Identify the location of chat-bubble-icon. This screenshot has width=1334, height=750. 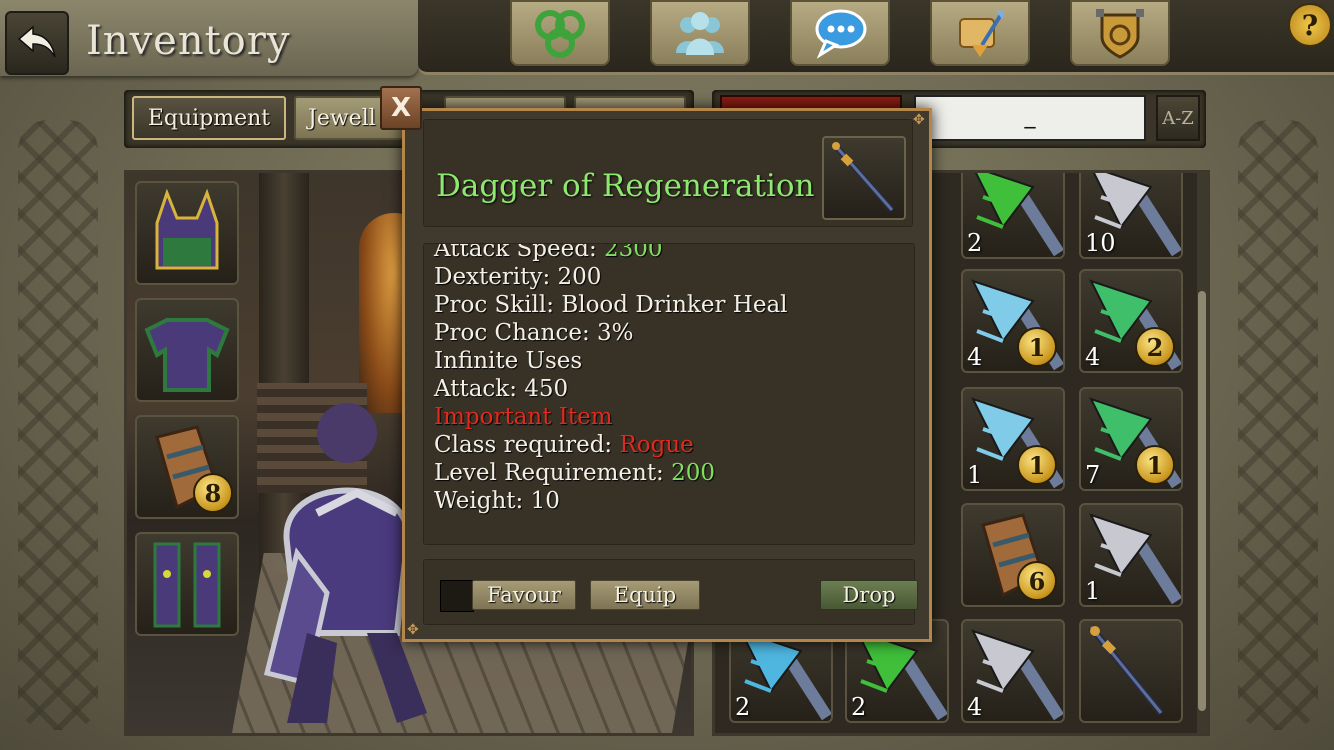
(841, 34).